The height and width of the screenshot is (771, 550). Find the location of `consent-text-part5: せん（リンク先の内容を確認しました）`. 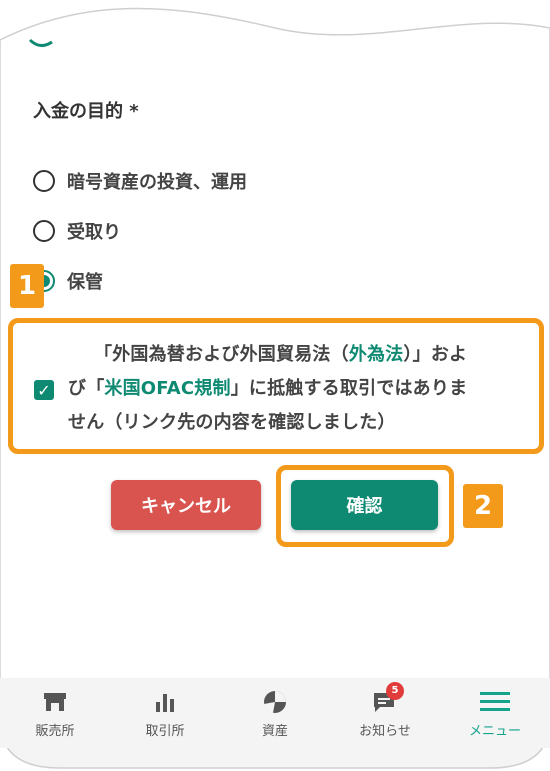

consent-text-part5: せん（リンク先の内容を確認しました） is located at coordinates (232, 422).